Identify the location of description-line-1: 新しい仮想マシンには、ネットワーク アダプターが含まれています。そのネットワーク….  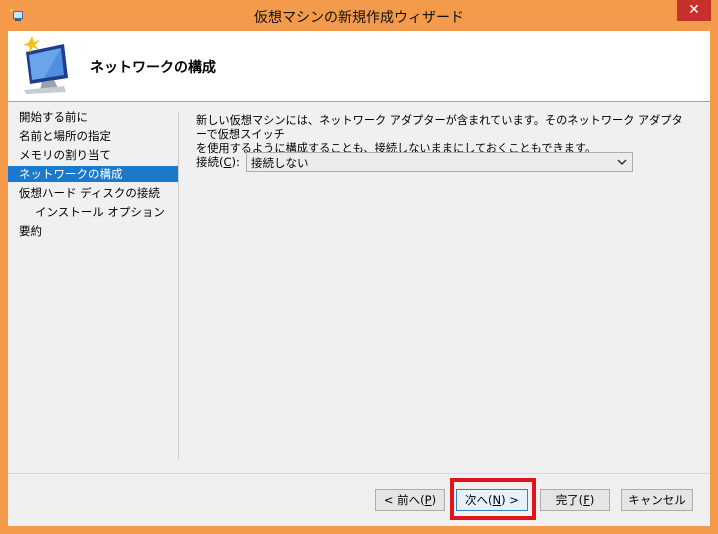
(439, 127).